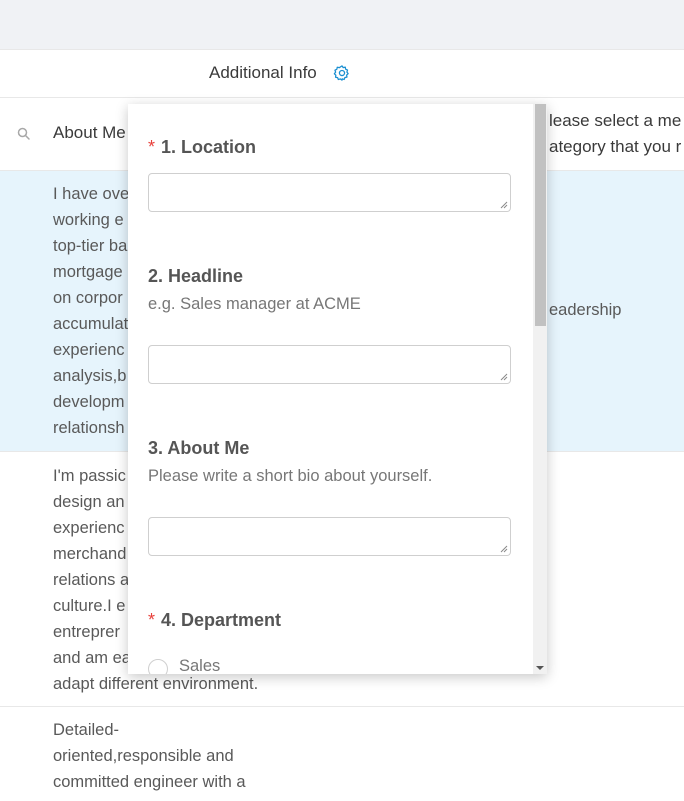  Describe the element at coordinates (540, 668) in the screenshot. I see `scroll-down-arrow-icon` at that location.